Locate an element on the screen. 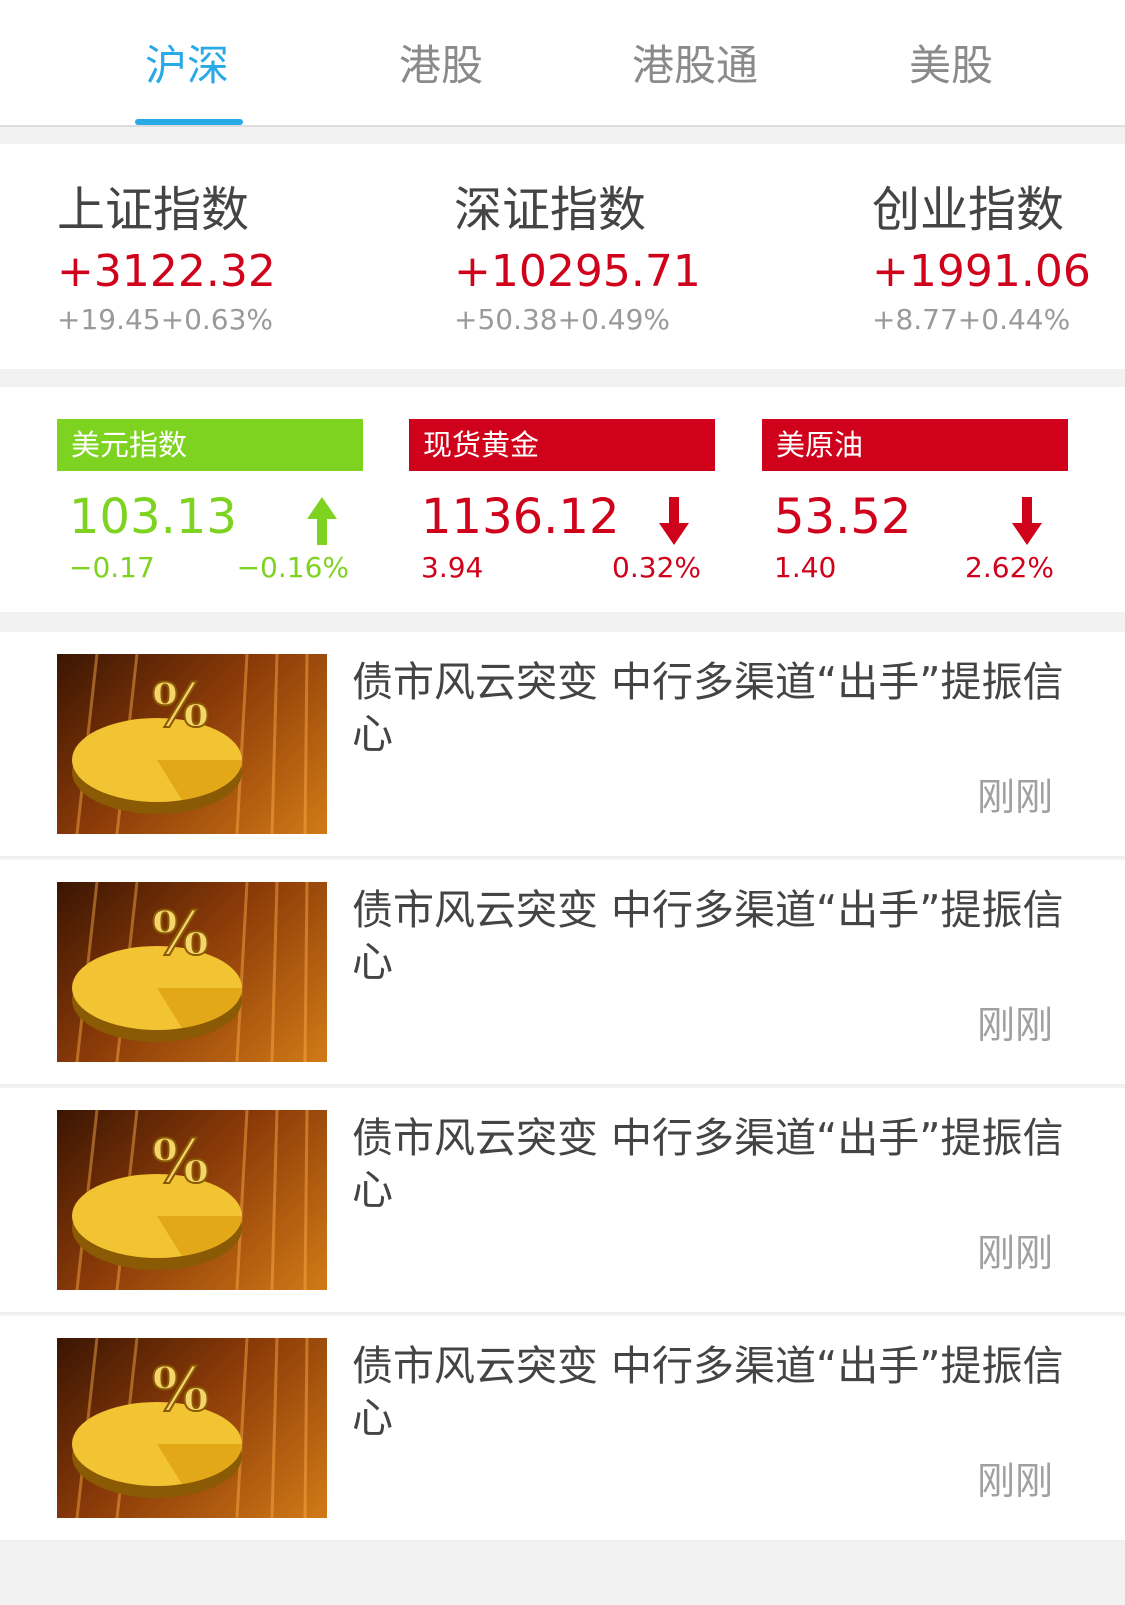 The height and width of the screenshot is (1605, 1125). active-tab-indicator is located at coordinates (189, 122).